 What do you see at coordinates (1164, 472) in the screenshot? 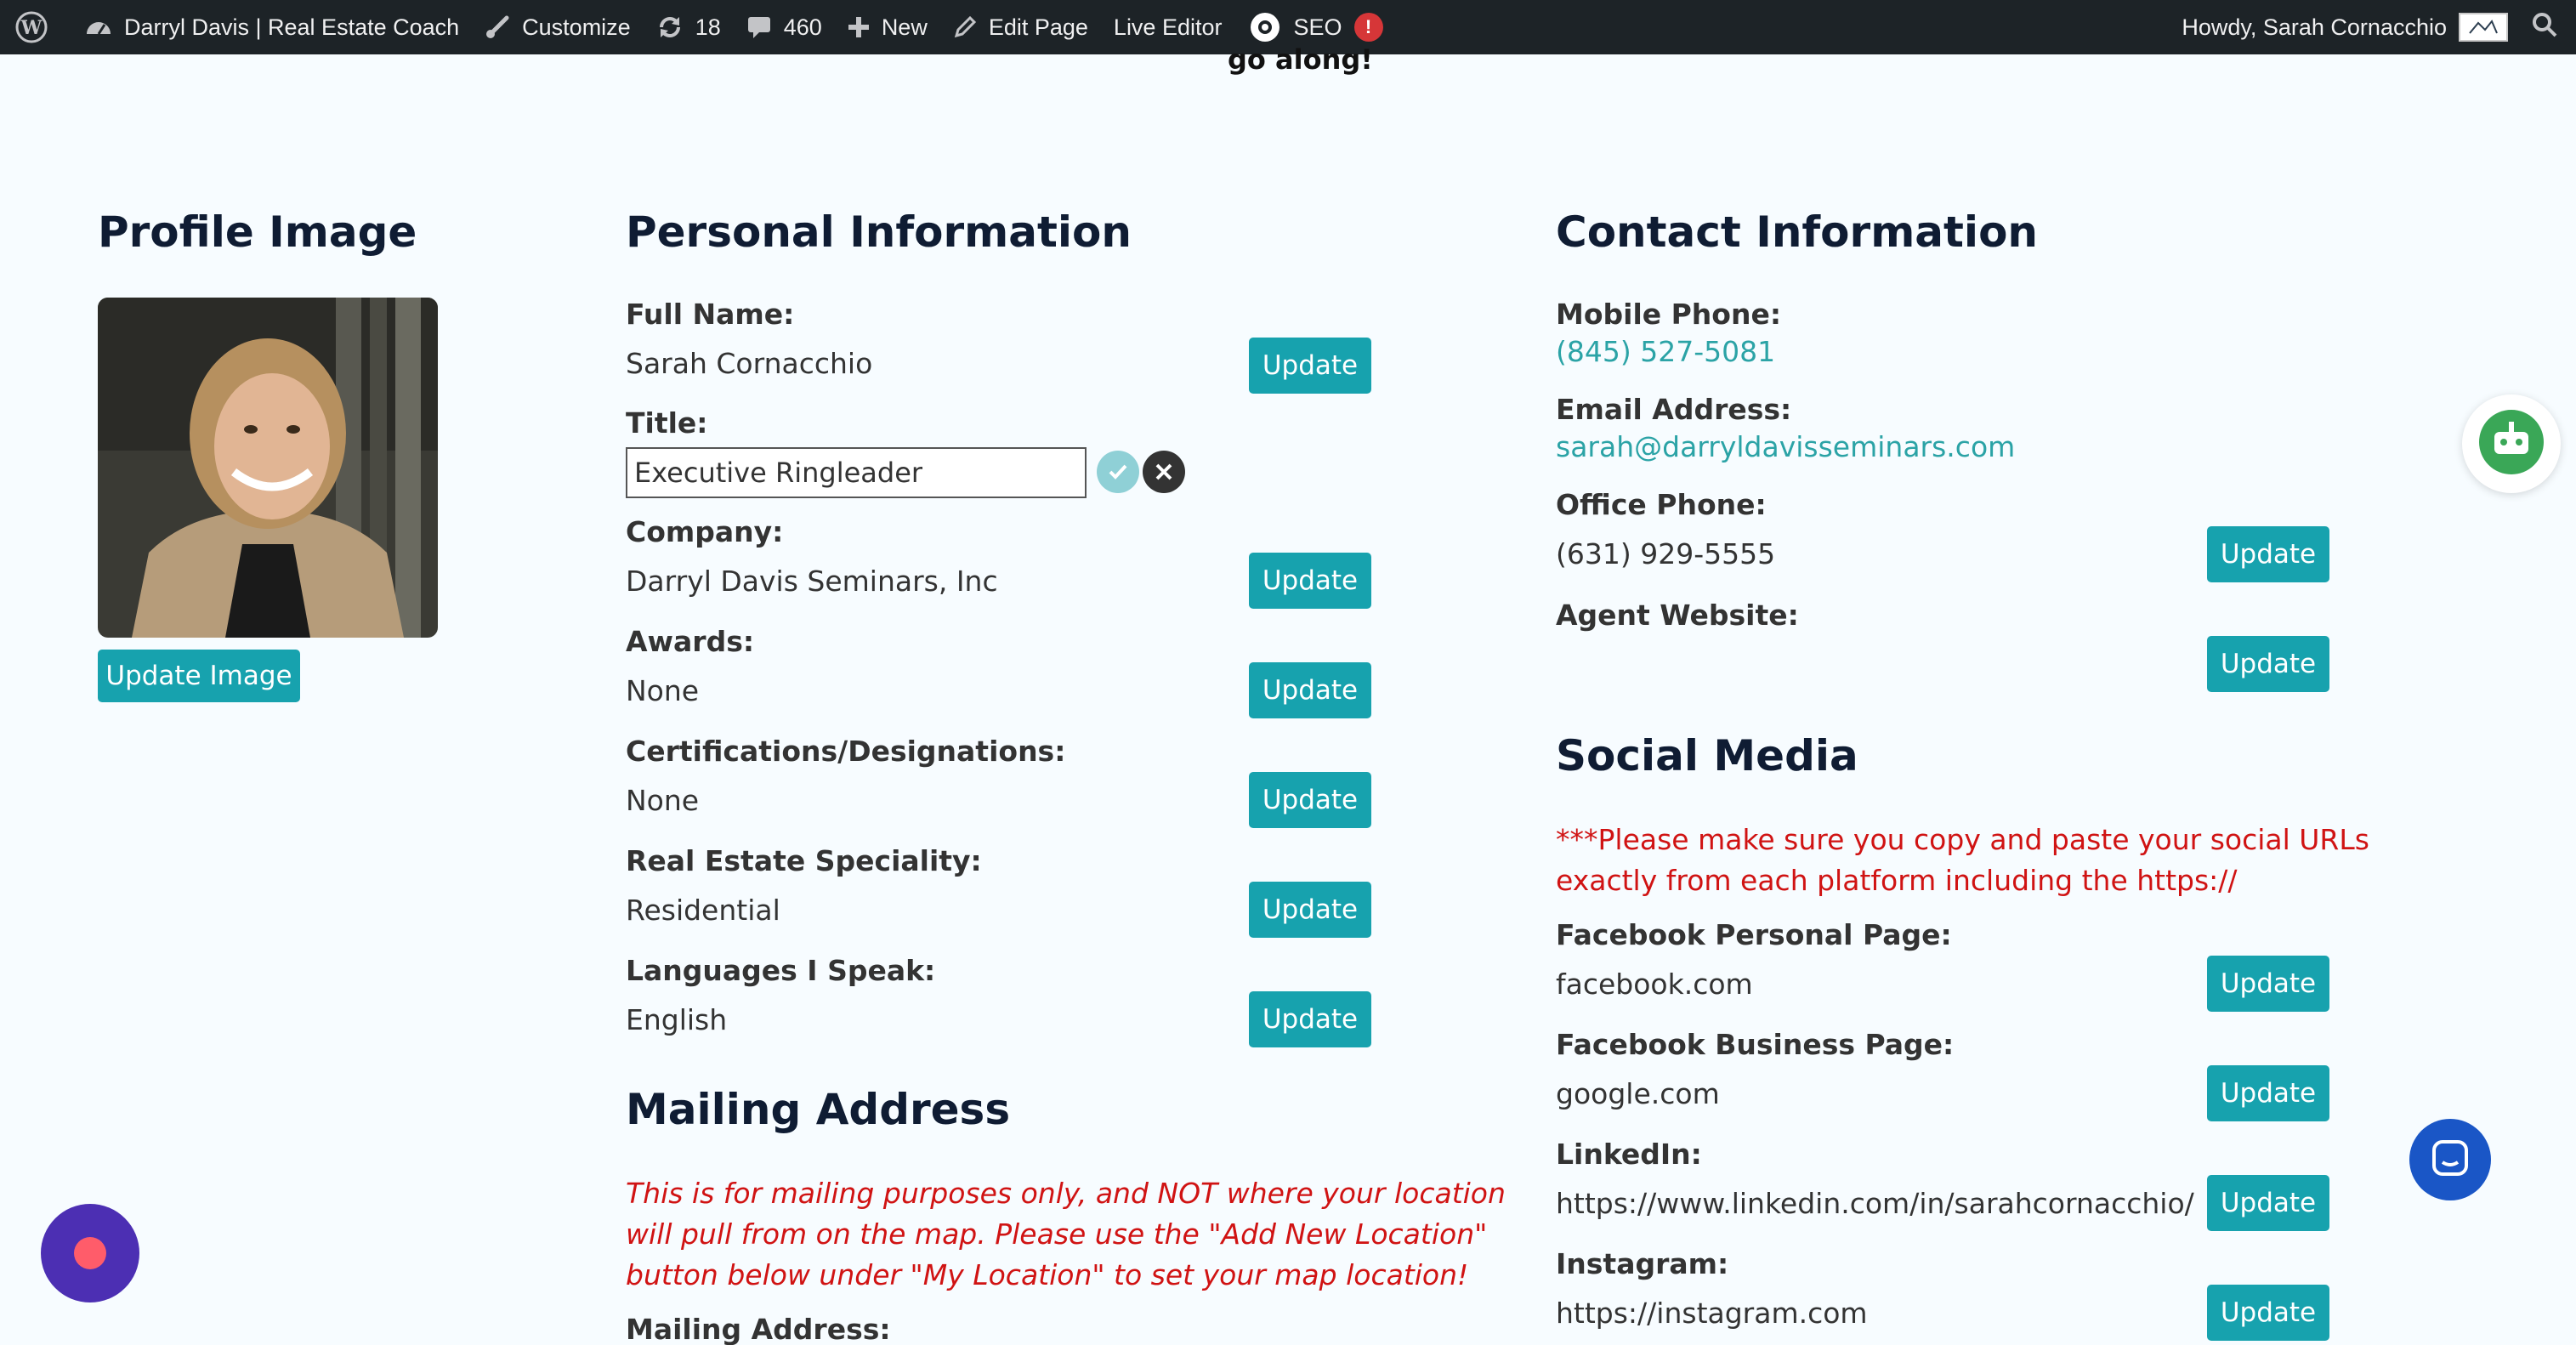
I see `cancel-x-icon` at bounding box center [1164, 472].